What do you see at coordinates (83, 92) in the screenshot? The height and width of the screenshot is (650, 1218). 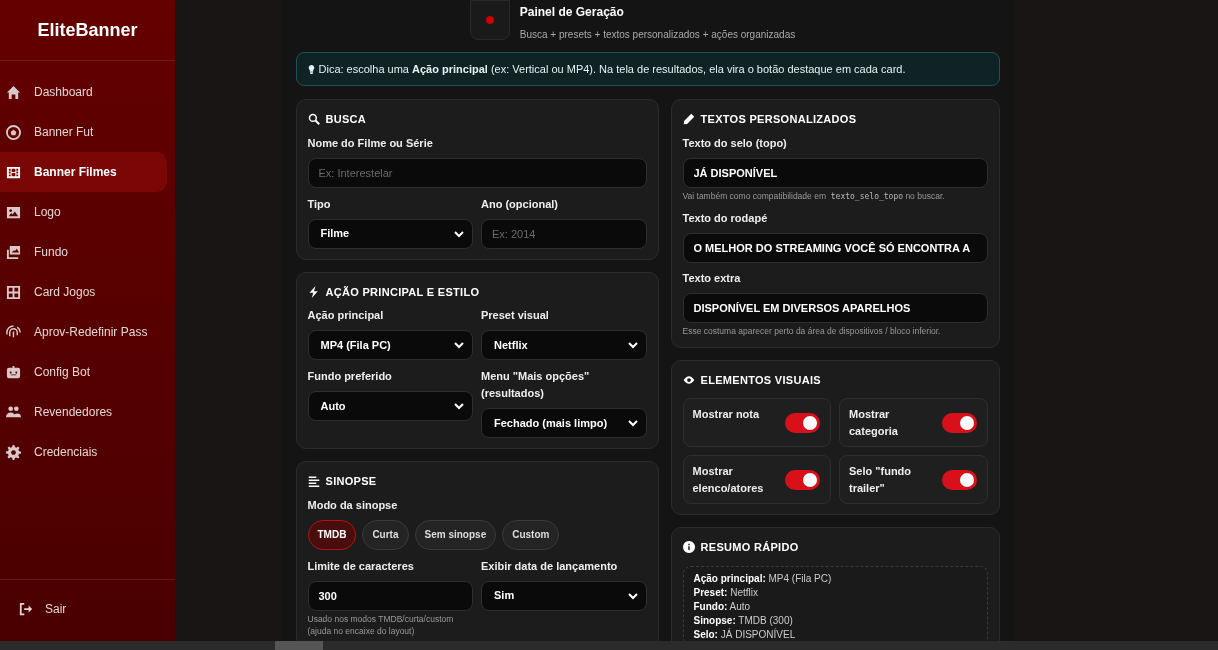 I see `sidebar-item: Dashboard` at bounding box center [83, 92].